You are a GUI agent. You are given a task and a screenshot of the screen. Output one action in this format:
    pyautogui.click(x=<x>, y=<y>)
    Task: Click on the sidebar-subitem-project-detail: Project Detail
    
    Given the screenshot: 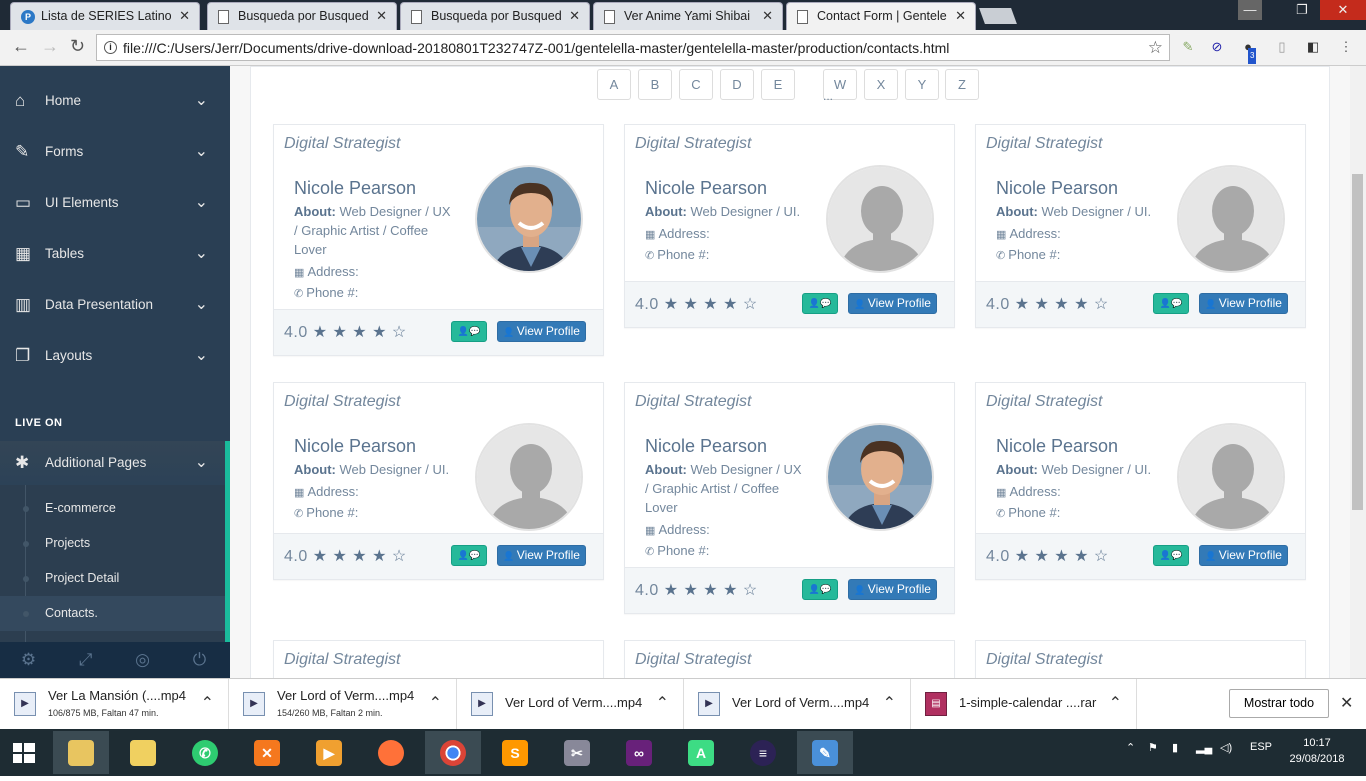 What is the action you would take?
    pyautogui.click(x=112, y=578)
    